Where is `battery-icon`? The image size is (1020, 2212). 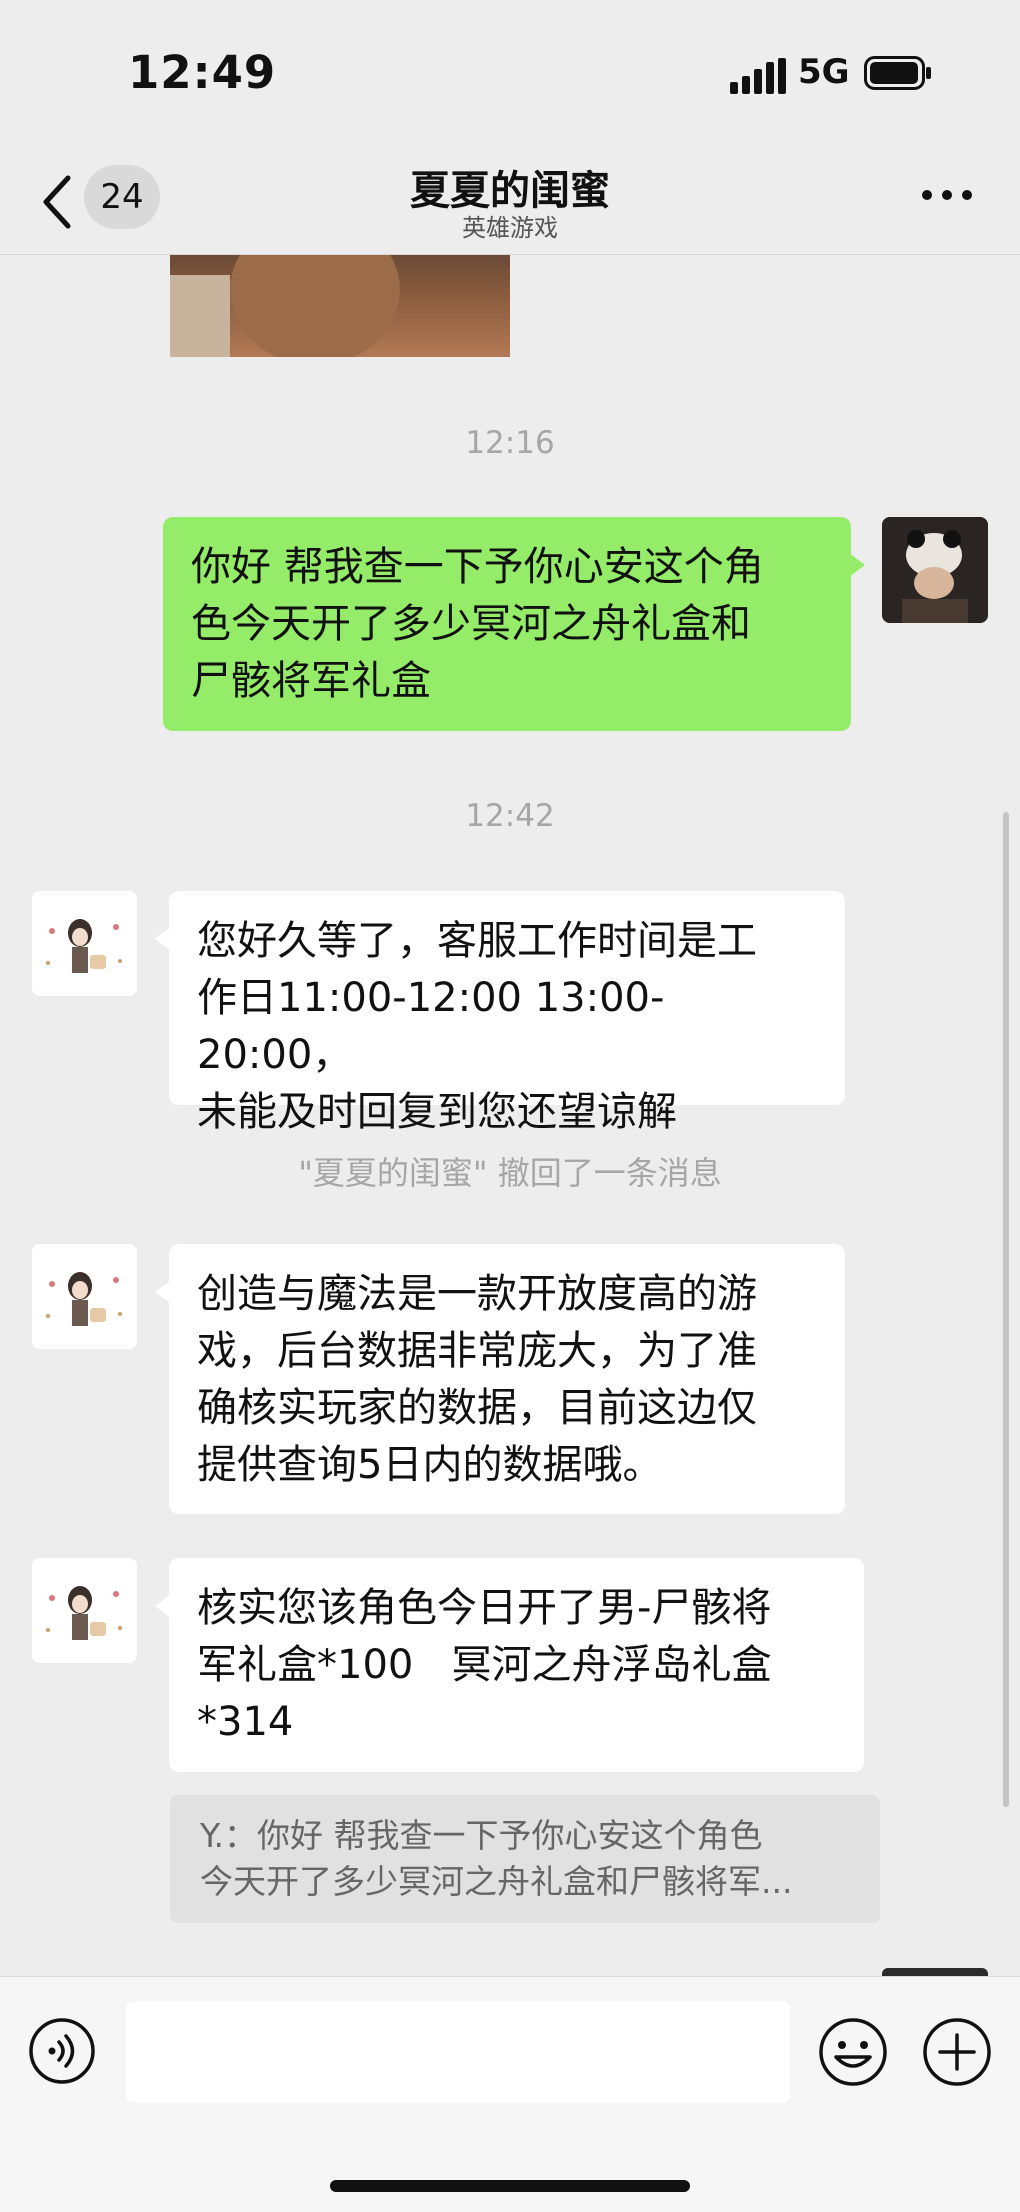
battery-icon is located at coordinates (897, 73).